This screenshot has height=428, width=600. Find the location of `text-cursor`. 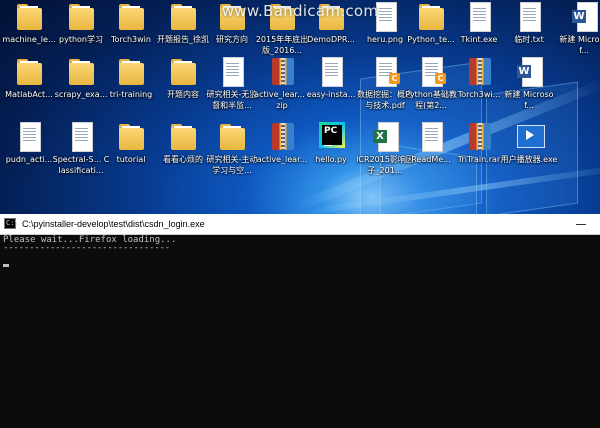

text-cursor is located at coordinates (6, 265).